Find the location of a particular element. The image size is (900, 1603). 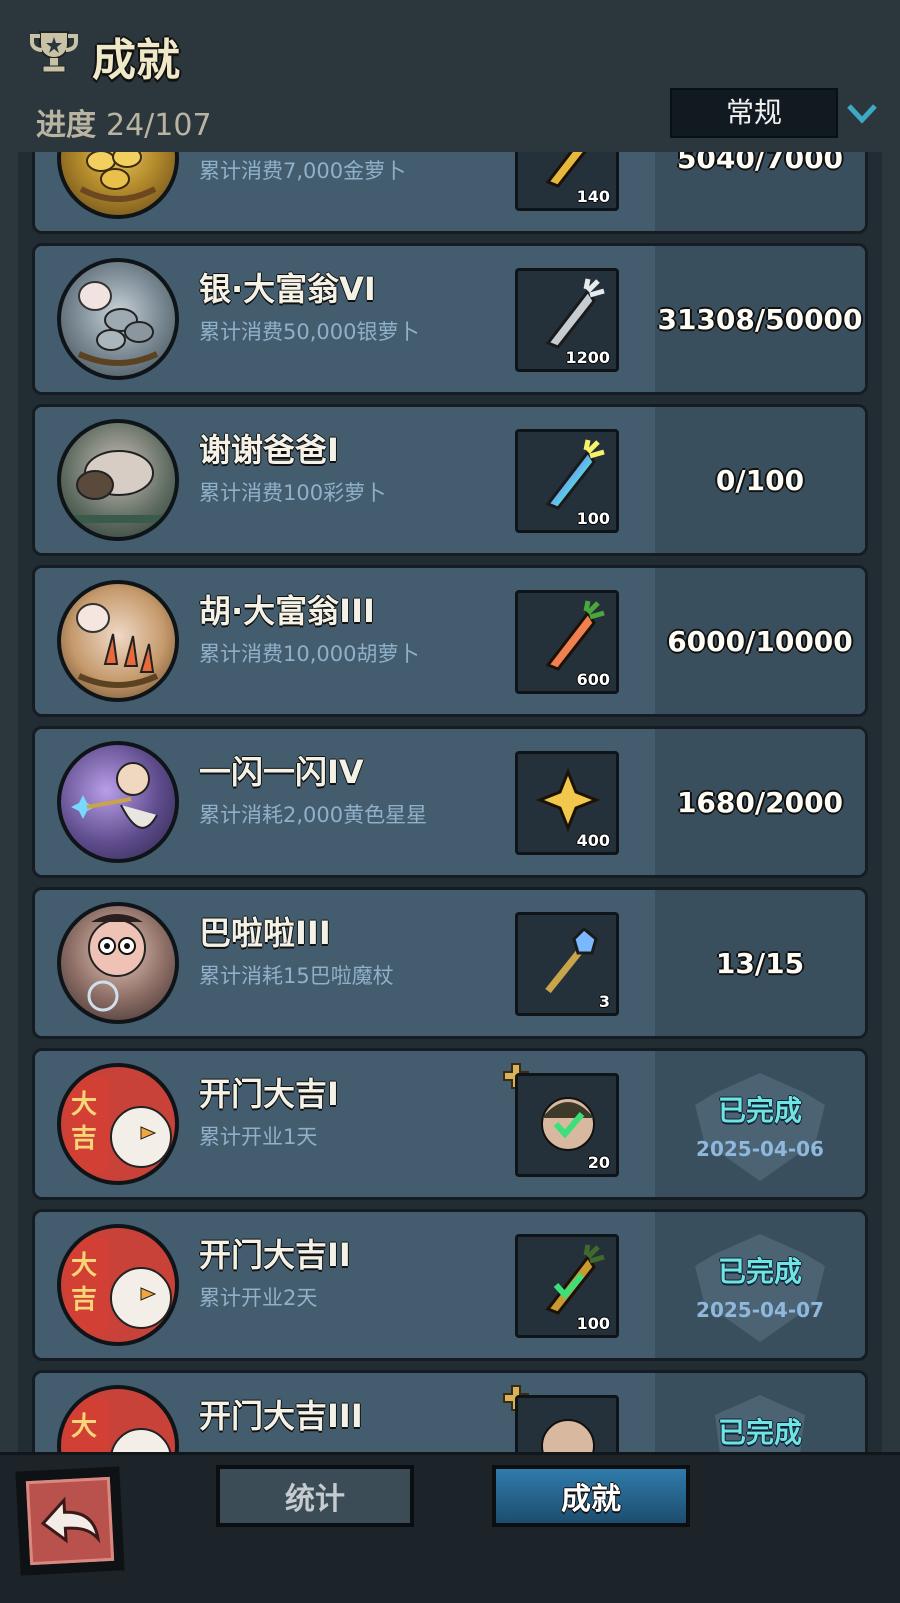

achievement-name: 谢谢爸爸I is located at coordinates (269, 450).